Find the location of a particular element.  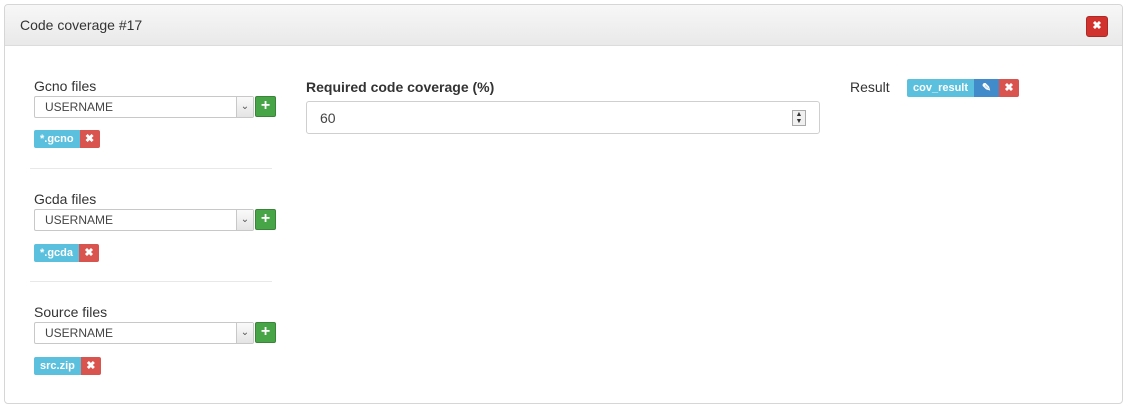

gcda-files-select: USERNAME ⌄ is located at coordinates (144, 220).